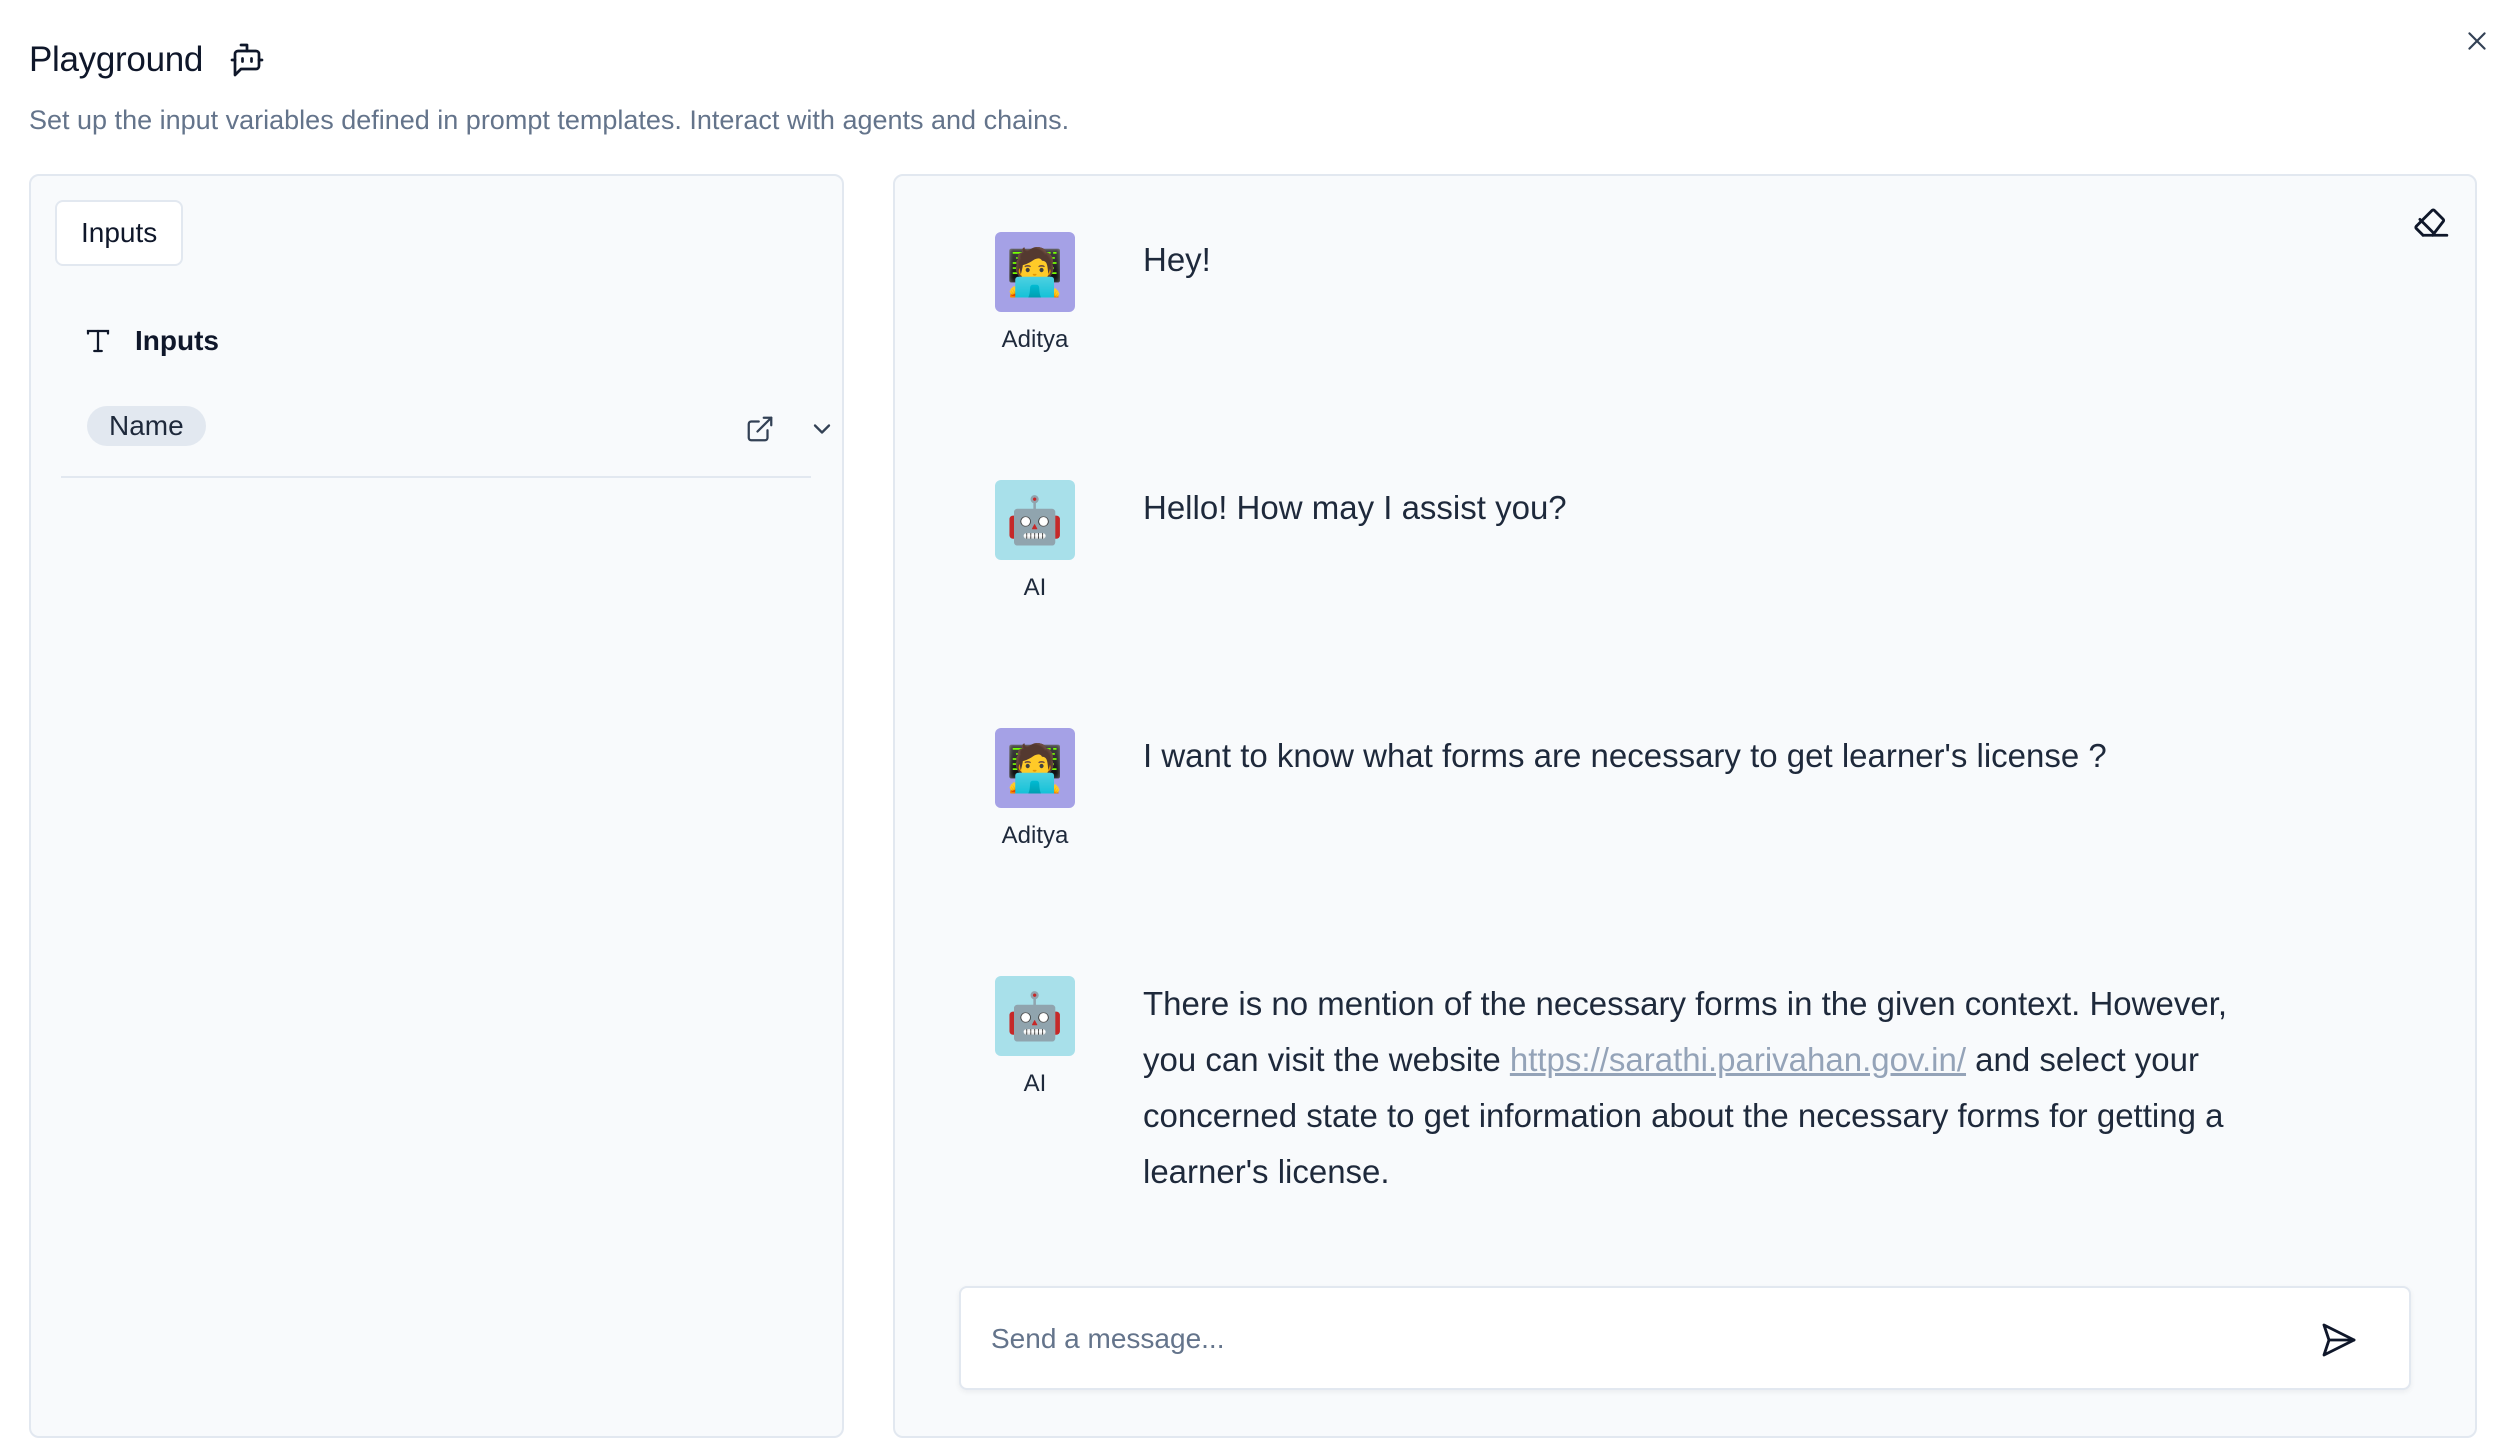 The width and height of the screenshot is (2510, 1456). What do you see at coordinates (98, 341) in the screenshot?
I see `text-type-icon` at bounding box center [98, 341].